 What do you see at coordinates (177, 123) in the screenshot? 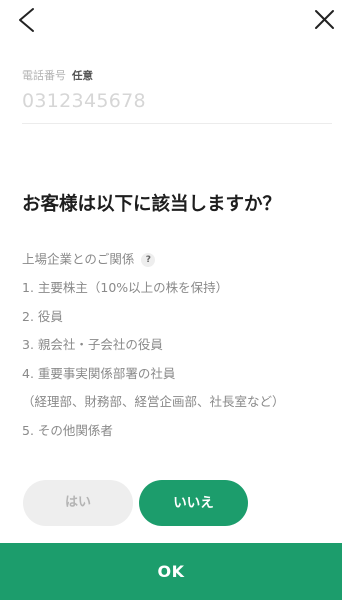
I see `phone-input-underline` at bounding box center [177, 123].